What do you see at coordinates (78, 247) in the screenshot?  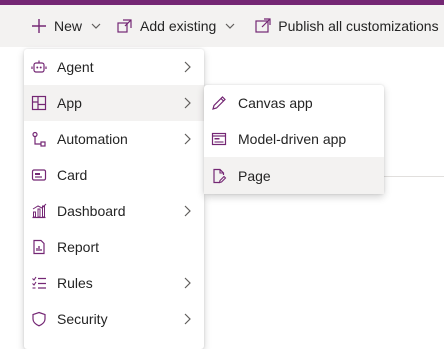 I see `menu-item-label: Report` at bounding box center [78, 247].